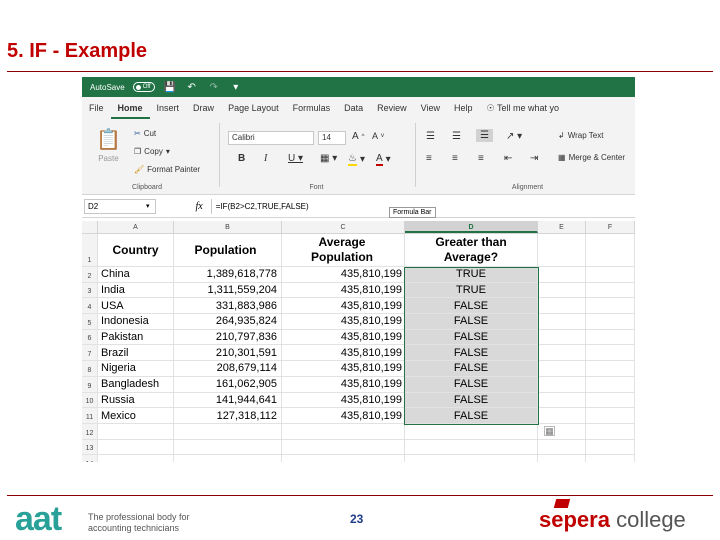  What do you see at coordinates (353, 108) in the screenshot?
I see `tab-data: Data` at bounding box center [353, 108].